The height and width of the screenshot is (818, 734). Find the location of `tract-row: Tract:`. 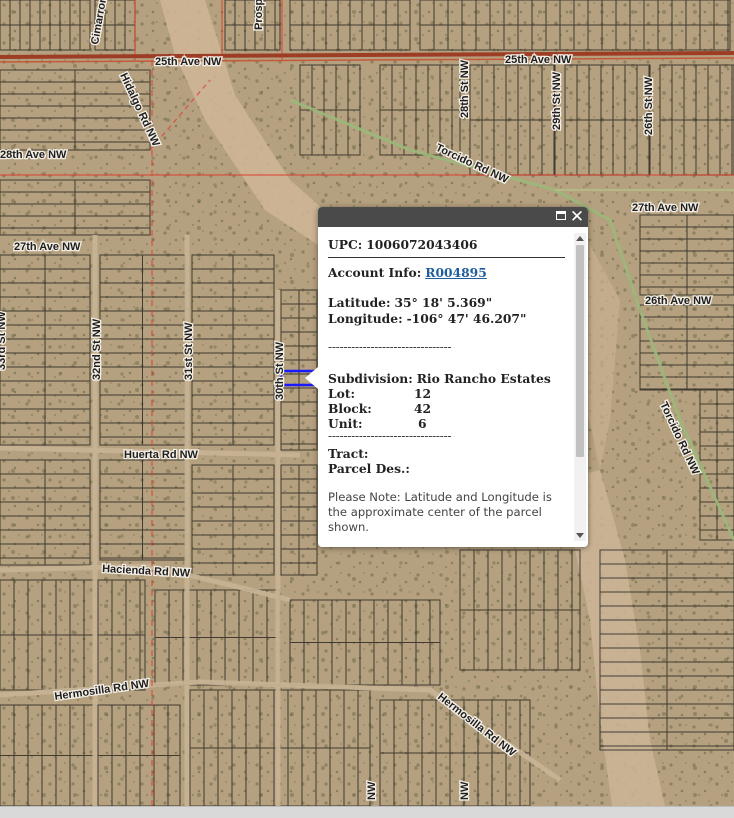

tract-row: Tract: is located at coordinates (348, 453).